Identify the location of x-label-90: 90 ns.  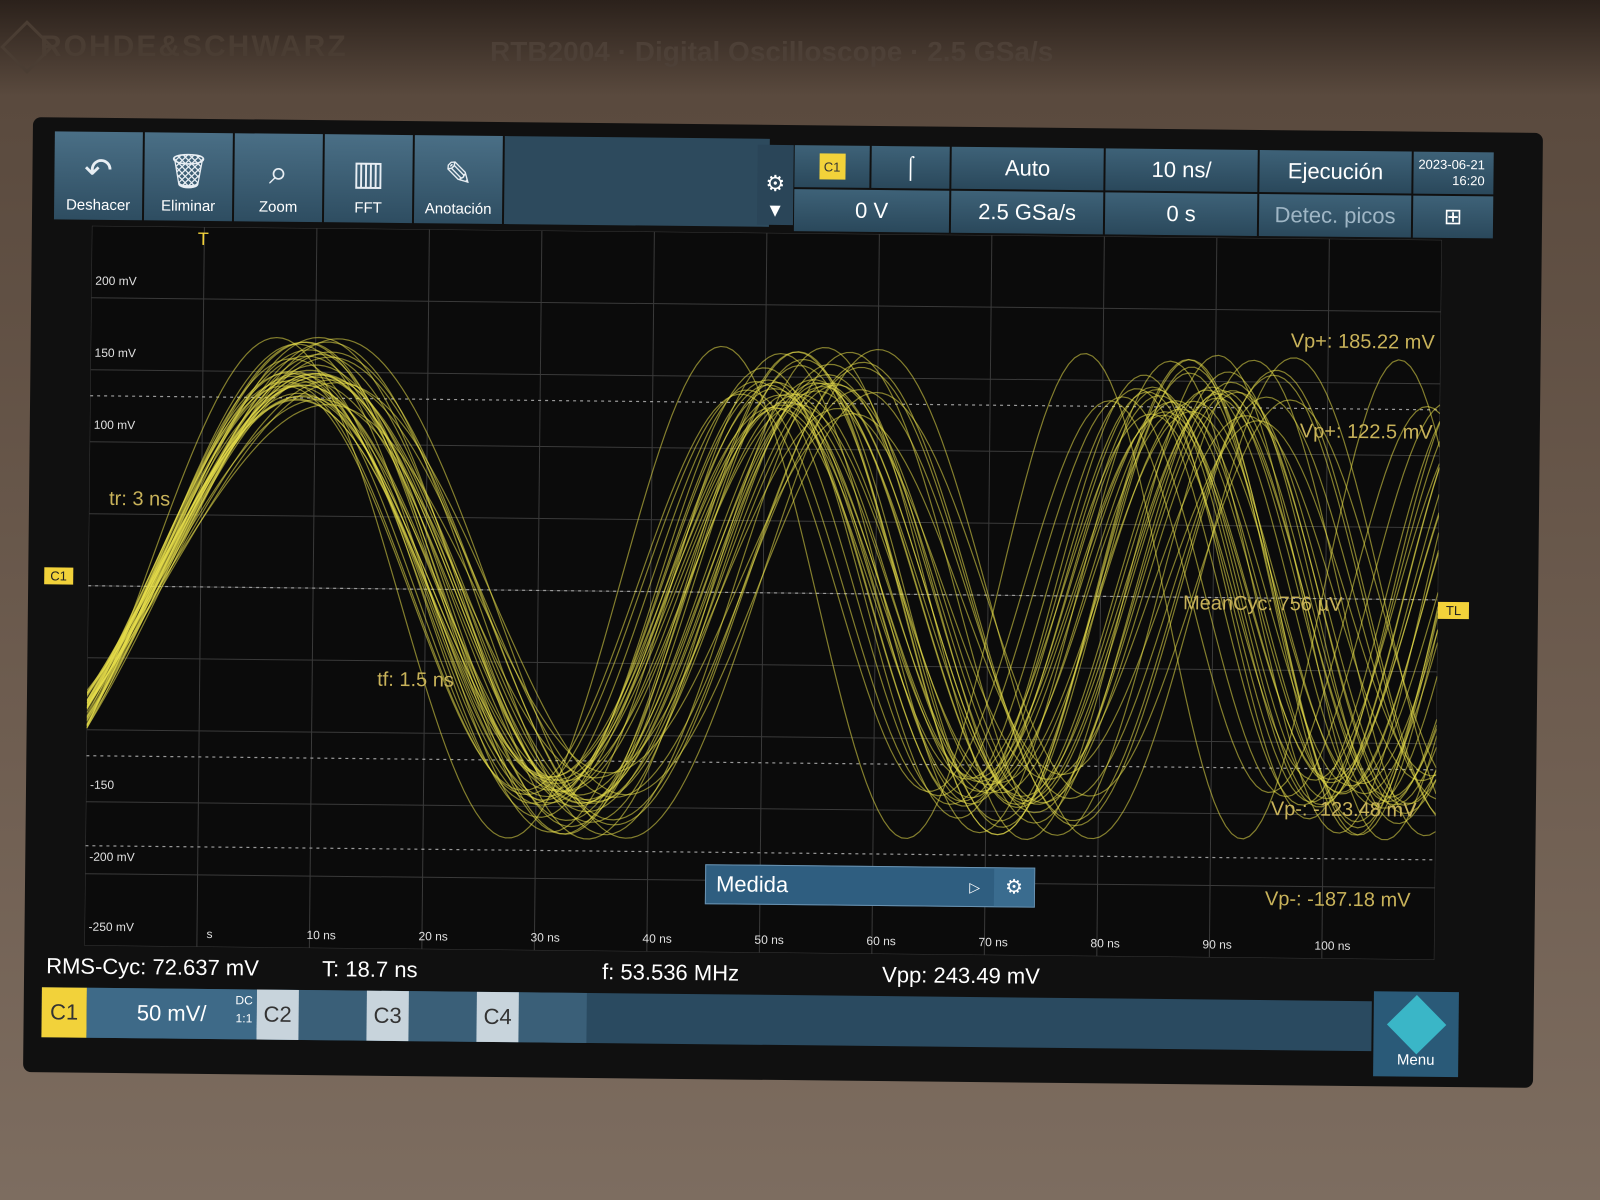
(1217, 944).